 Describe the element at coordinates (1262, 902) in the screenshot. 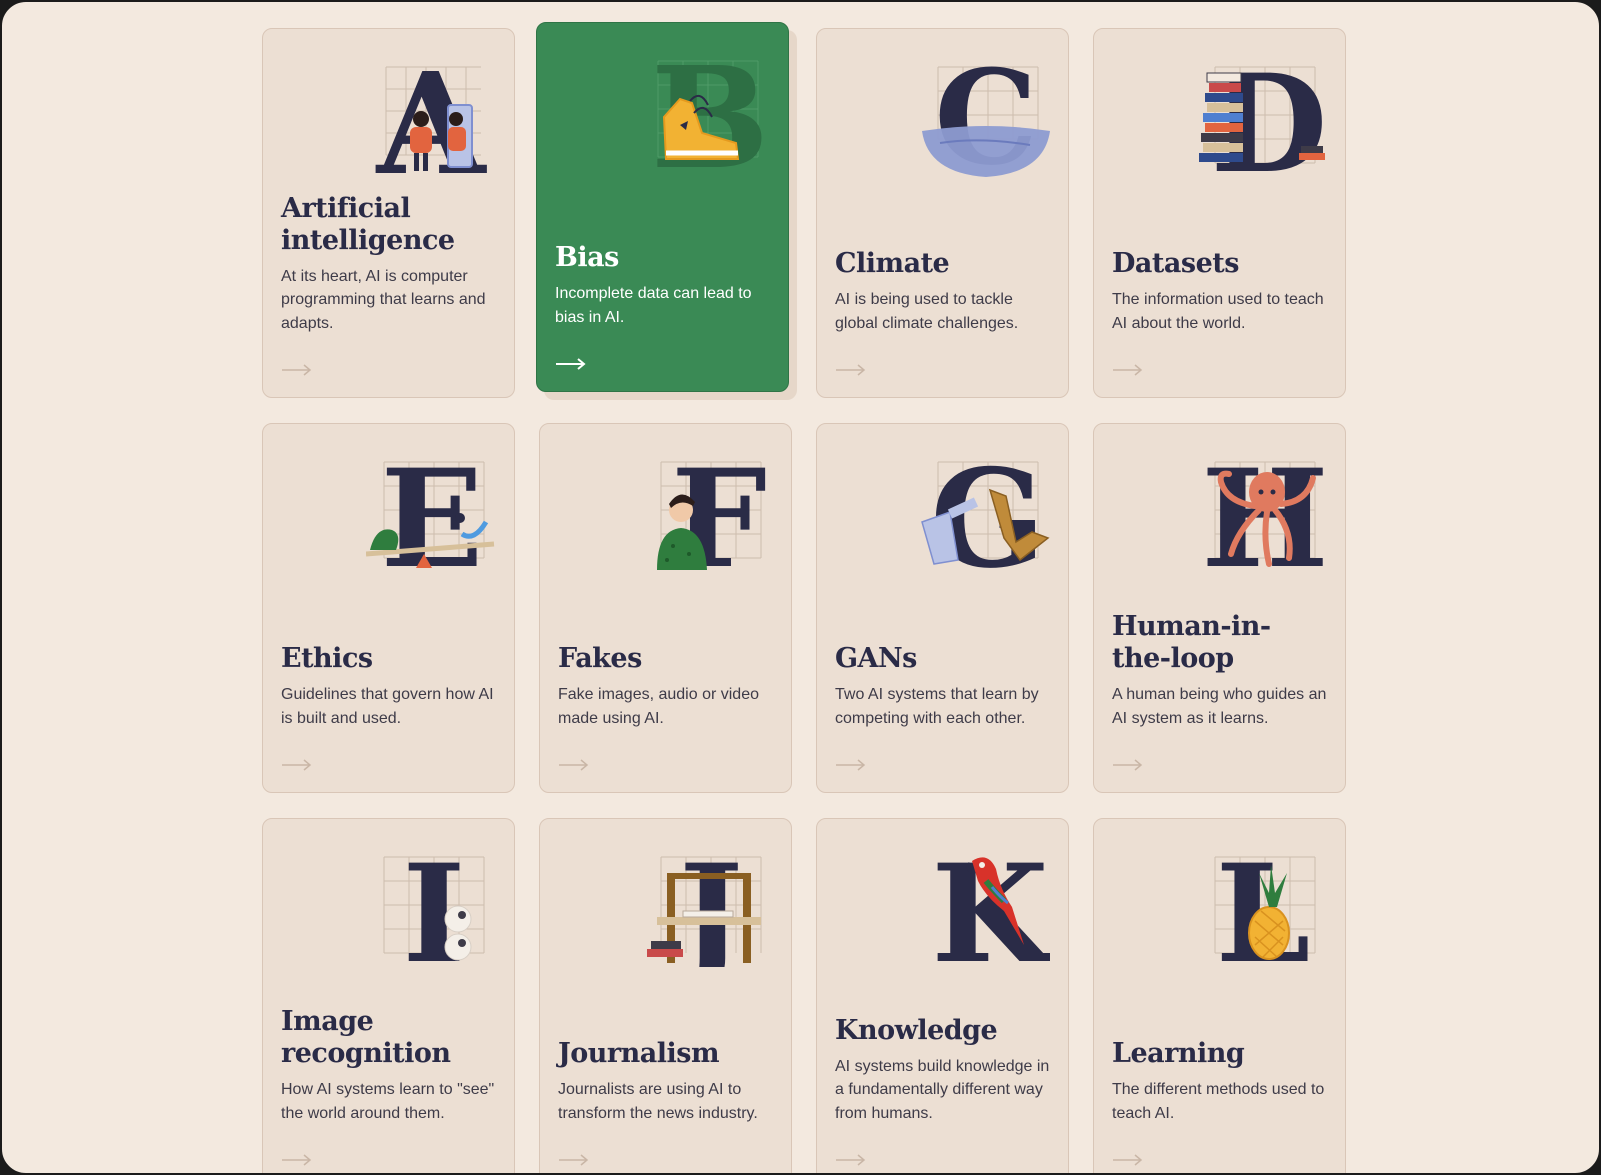

I see `pineapple-icon: L` at that location.